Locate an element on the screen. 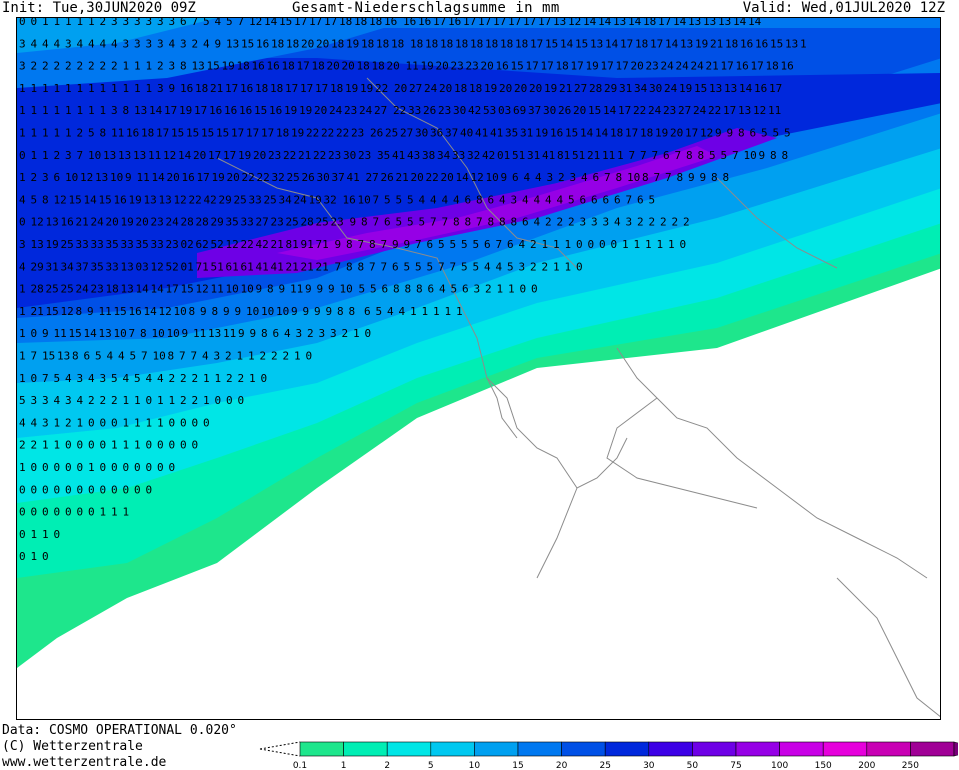  website-link: www.wetterzentrale.de is located at coordinates (84, 762).